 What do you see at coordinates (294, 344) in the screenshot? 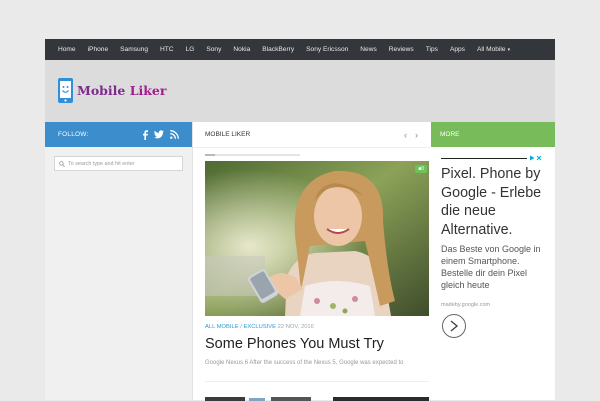
I see `article-title: Some Phones You Must Try` at bounding box center [294, 344].